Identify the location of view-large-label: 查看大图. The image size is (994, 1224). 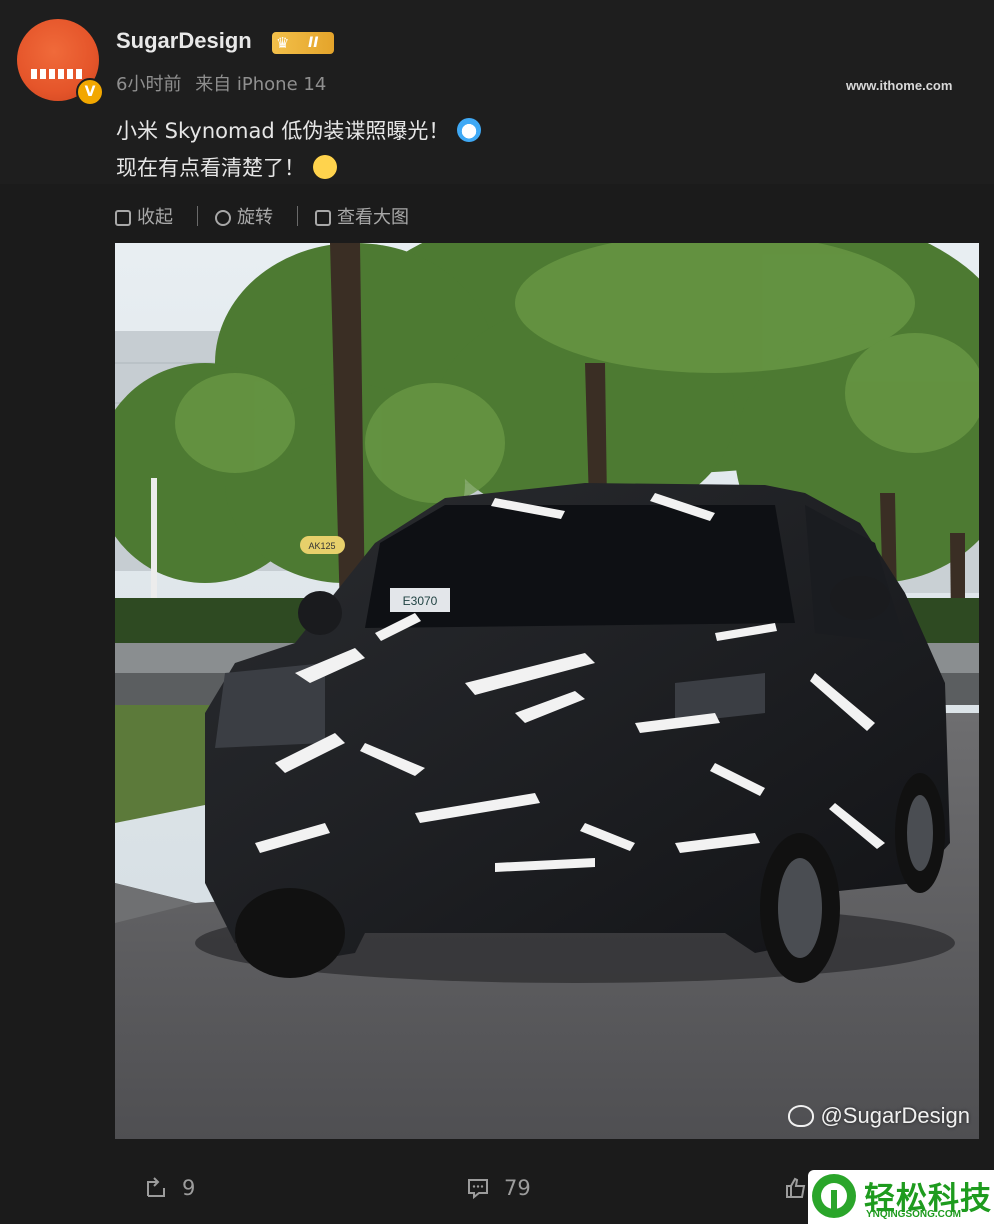
(373, 217).